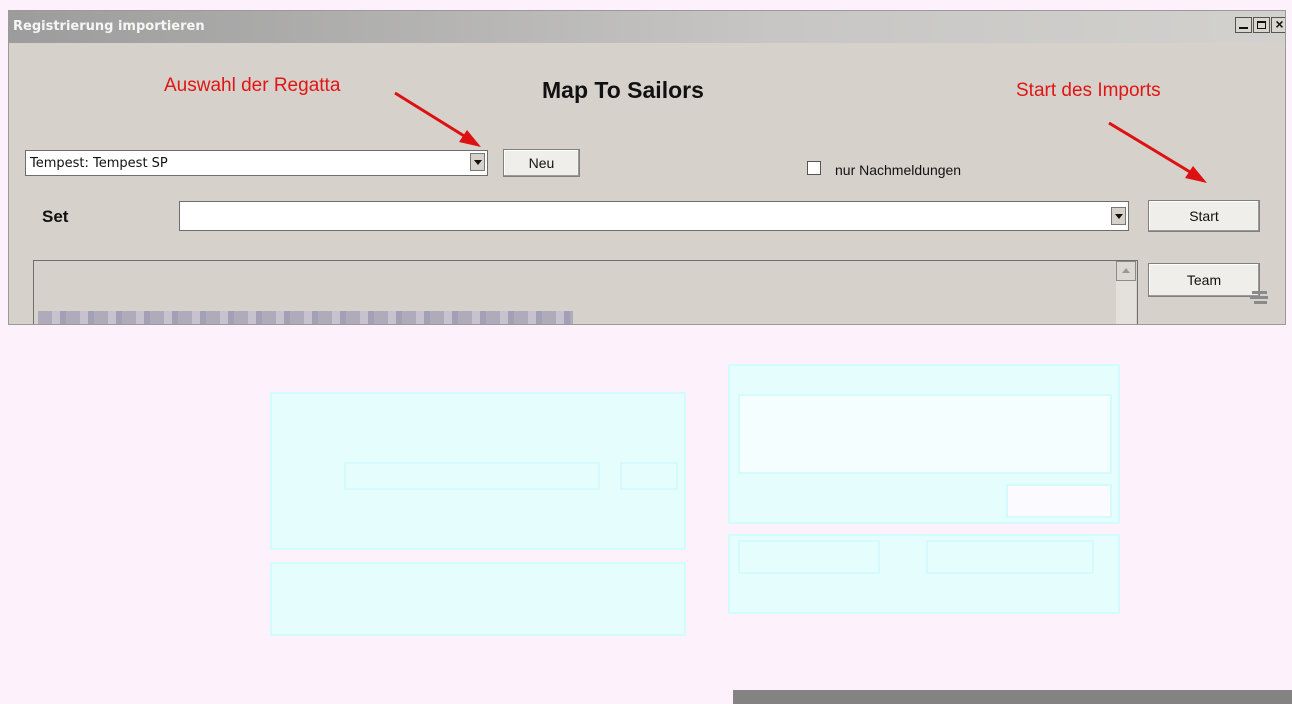  Describe the element at coordinates (1088, 90) in the screenshot. I see `annotation-import: Start des Imports` at that location.